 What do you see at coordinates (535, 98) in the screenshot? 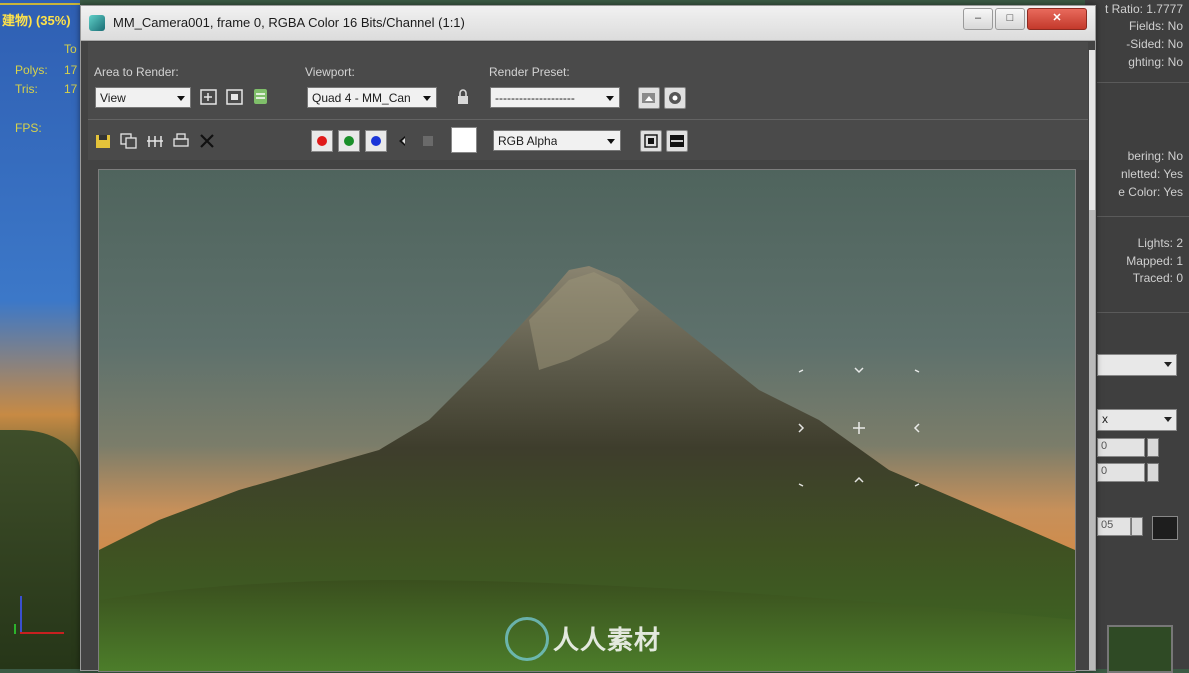
I see `render-preset-value: --------------------` at bounding box center [535, 98].